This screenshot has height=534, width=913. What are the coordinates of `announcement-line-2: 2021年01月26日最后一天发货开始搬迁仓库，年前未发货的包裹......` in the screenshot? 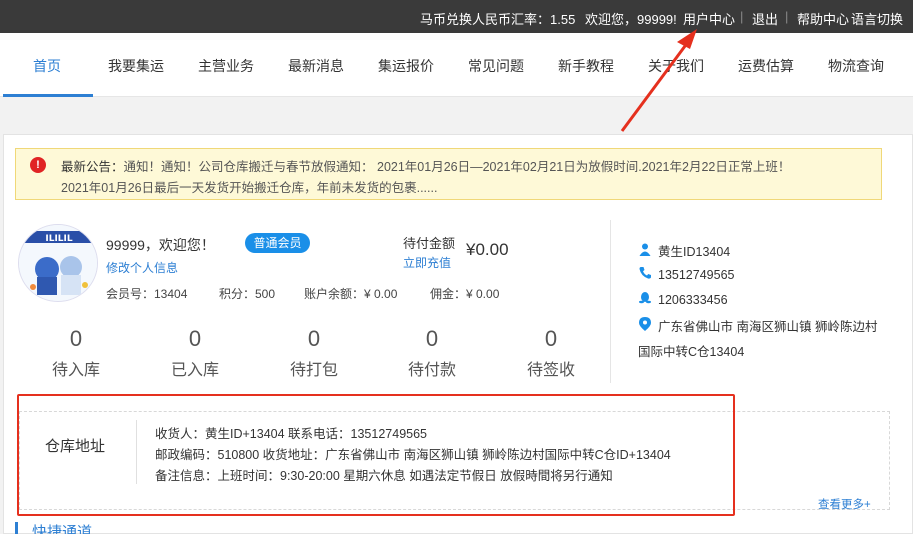 It's located at (249, 186).